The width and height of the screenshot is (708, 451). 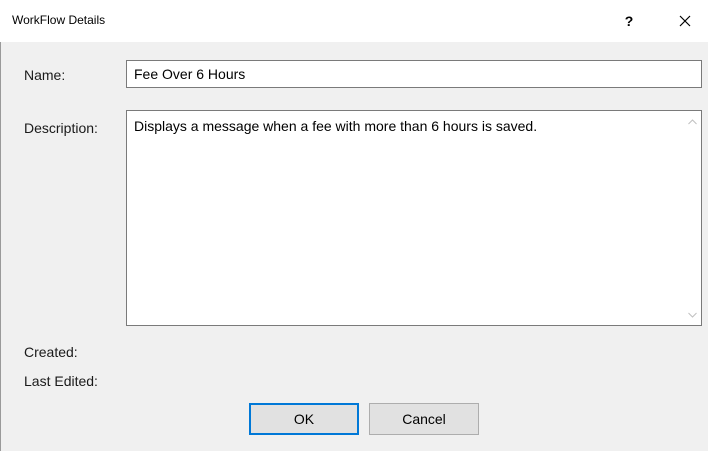 I want to click on help-button: ?, so click(x=629, y=21).